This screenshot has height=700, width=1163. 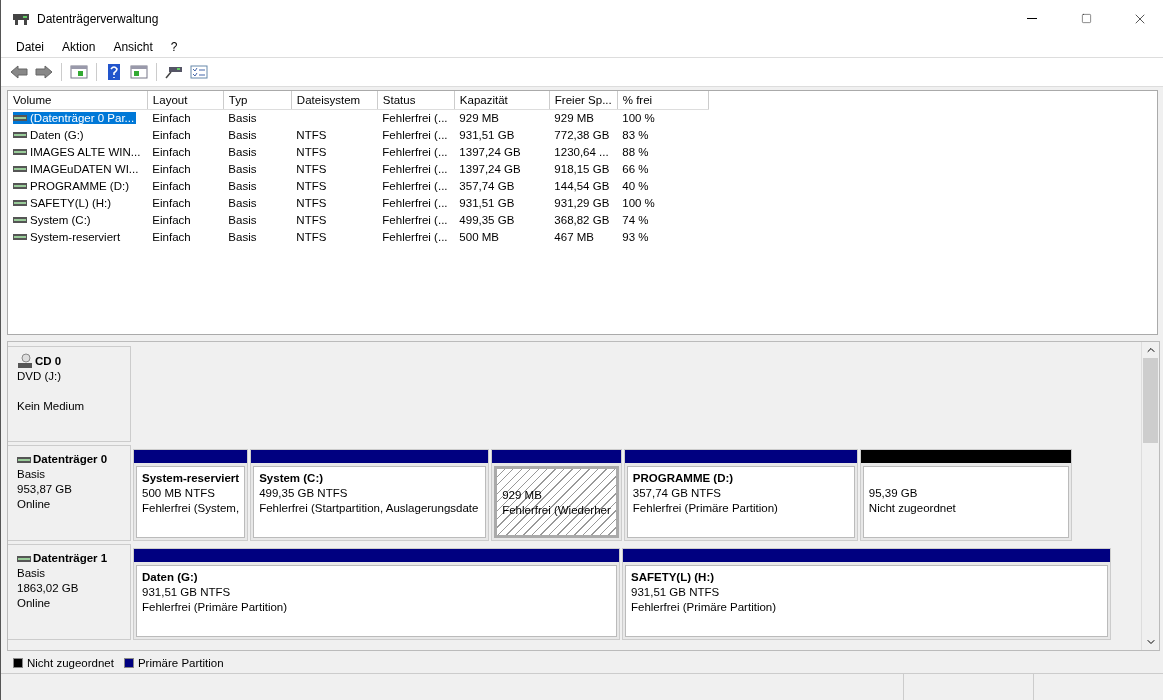 I want to click on menu-item: Ansicht, so click(x=133, y=47).